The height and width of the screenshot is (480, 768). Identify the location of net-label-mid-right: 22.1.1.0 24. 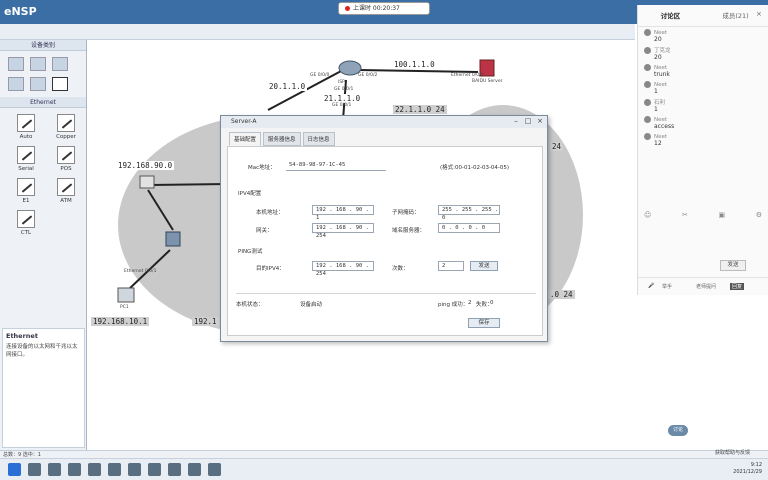
(420, 109).